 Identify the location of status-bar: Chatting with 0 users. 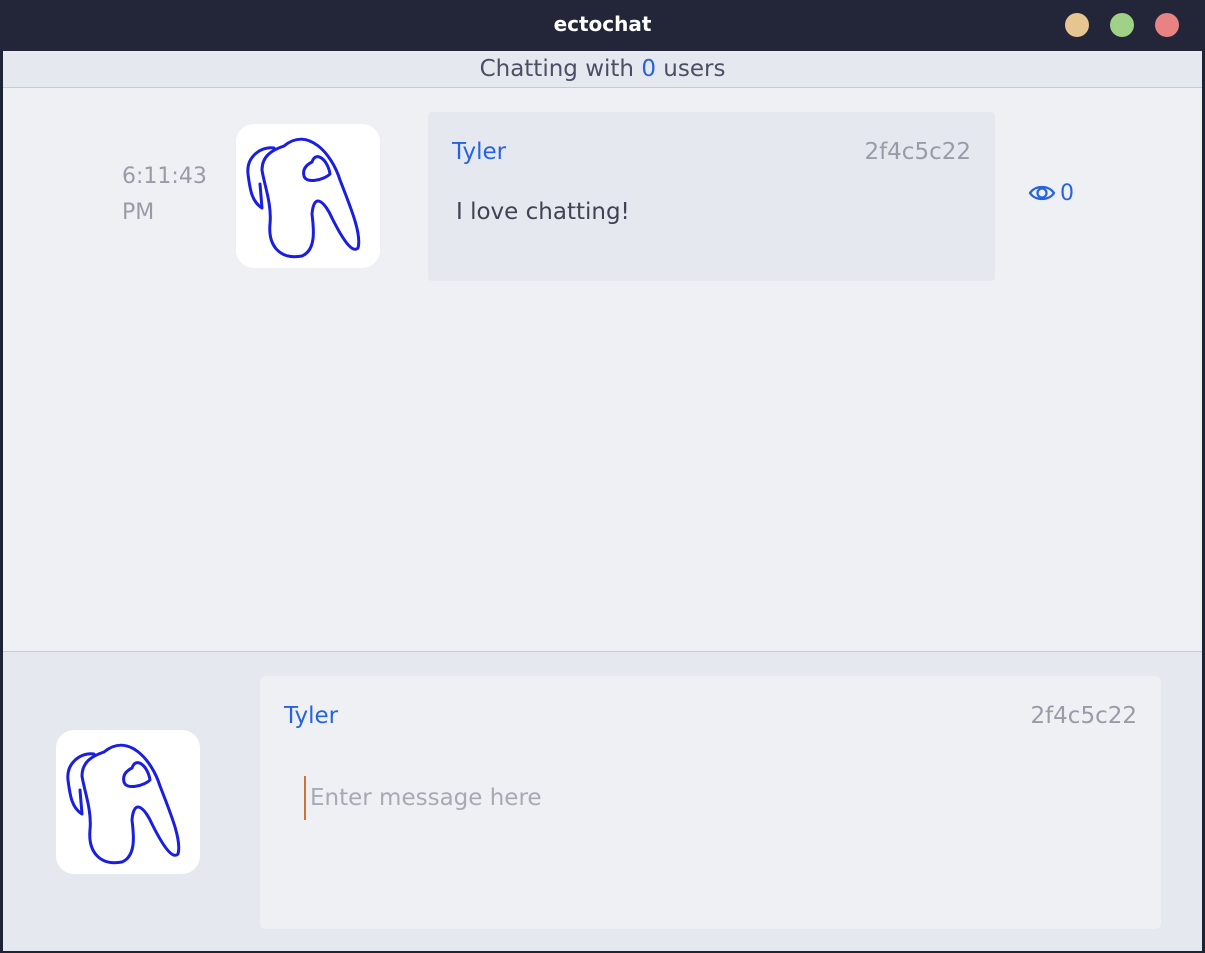
(602, 69).